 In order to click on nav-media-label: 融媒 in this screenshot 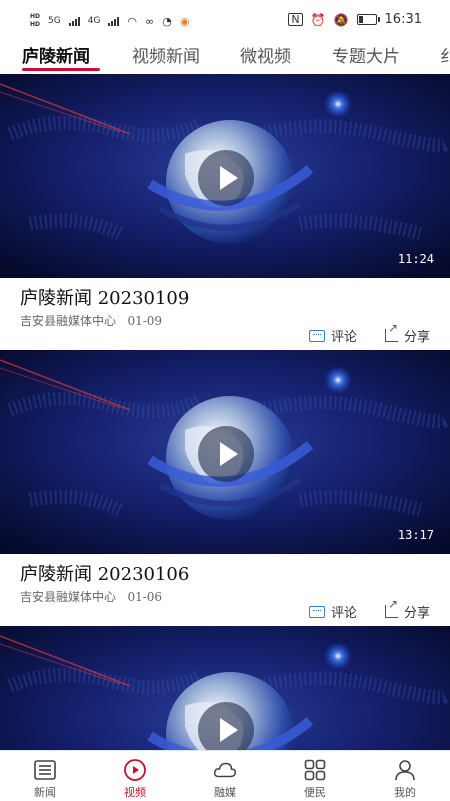, I will do `click(225, 792)`.